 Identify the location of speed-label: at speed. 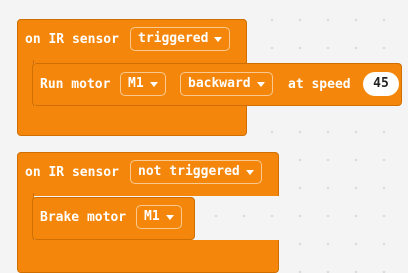
(319, 84).